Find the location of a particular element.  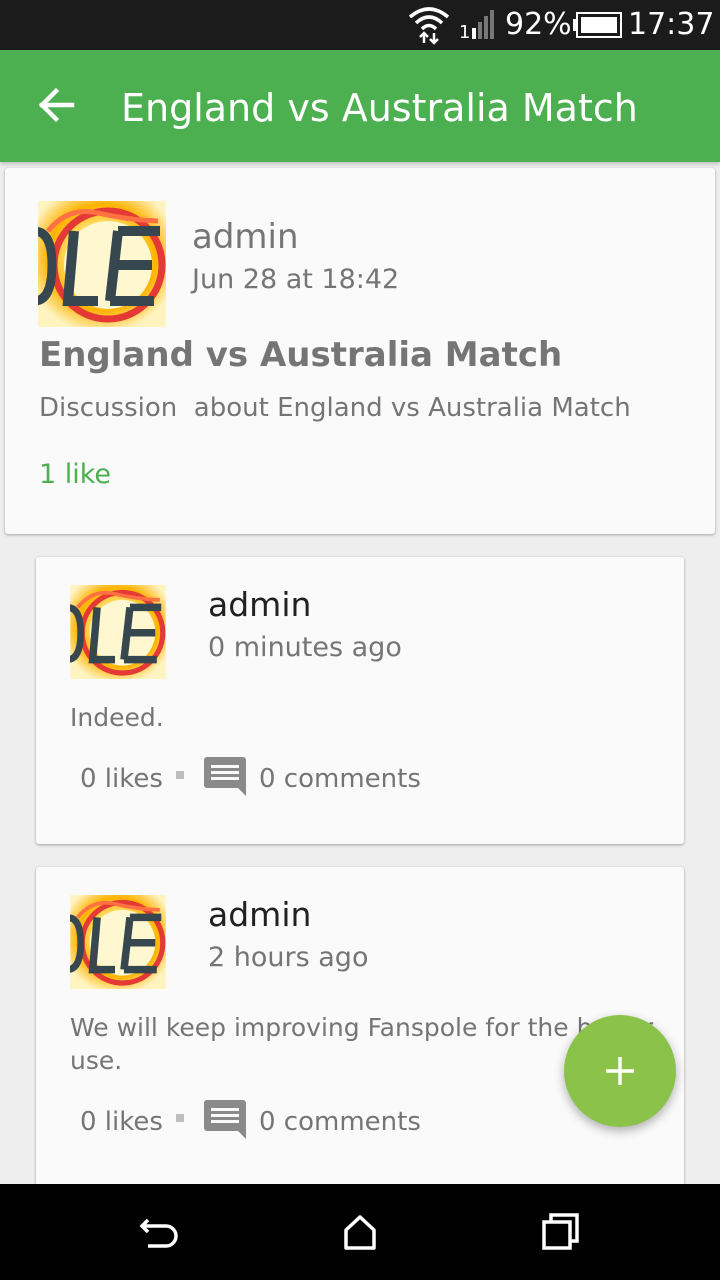

page-title: England vs Australia Match is located at coordinates (379, 108).